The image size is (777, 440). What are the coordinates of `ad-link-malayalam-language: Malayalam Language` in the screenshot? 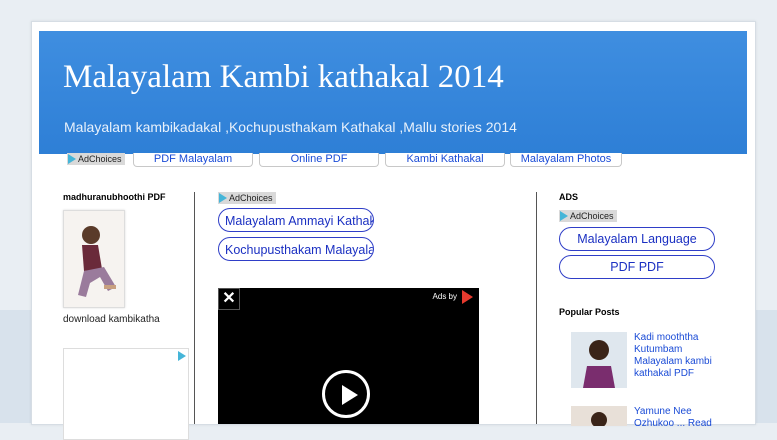 It's located at (637, 239).